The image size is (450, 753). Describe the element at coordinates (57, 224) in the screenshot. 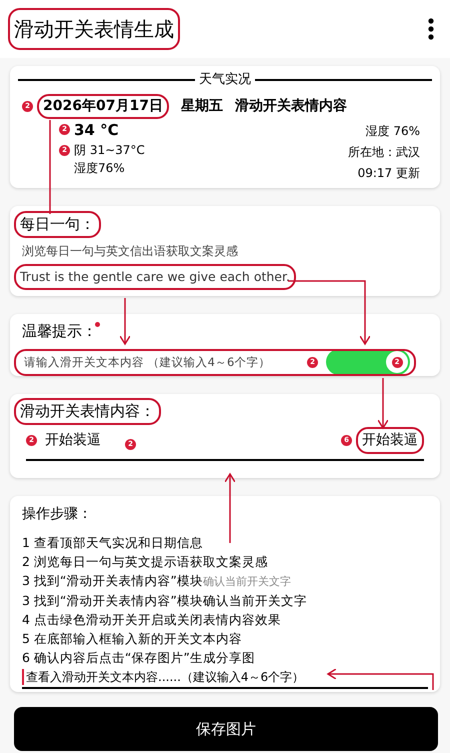

I see `section-title: 每日一句：` at that location.